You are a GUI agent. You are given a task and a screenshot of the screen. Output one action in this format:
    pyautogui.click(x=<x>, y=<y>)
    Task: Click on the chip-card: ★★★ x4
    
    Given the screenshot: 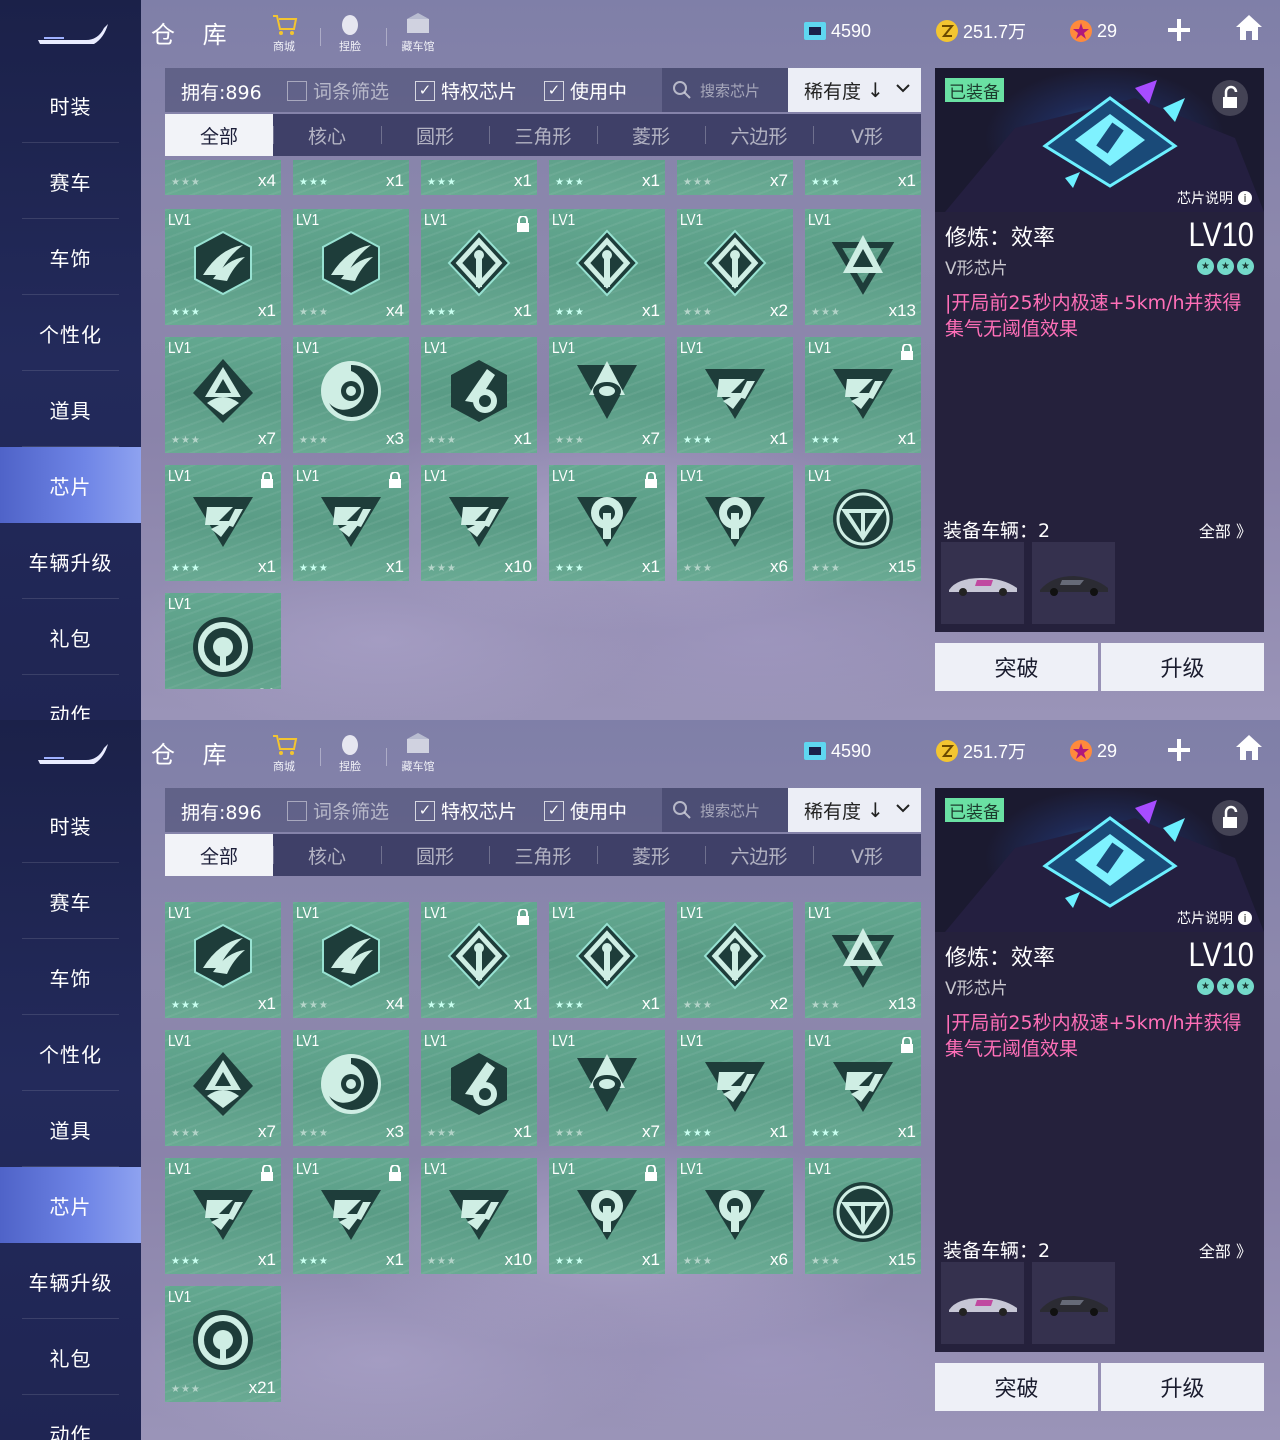 What is the action you would take?
    pyautogui.click(x=223, y=177)
    